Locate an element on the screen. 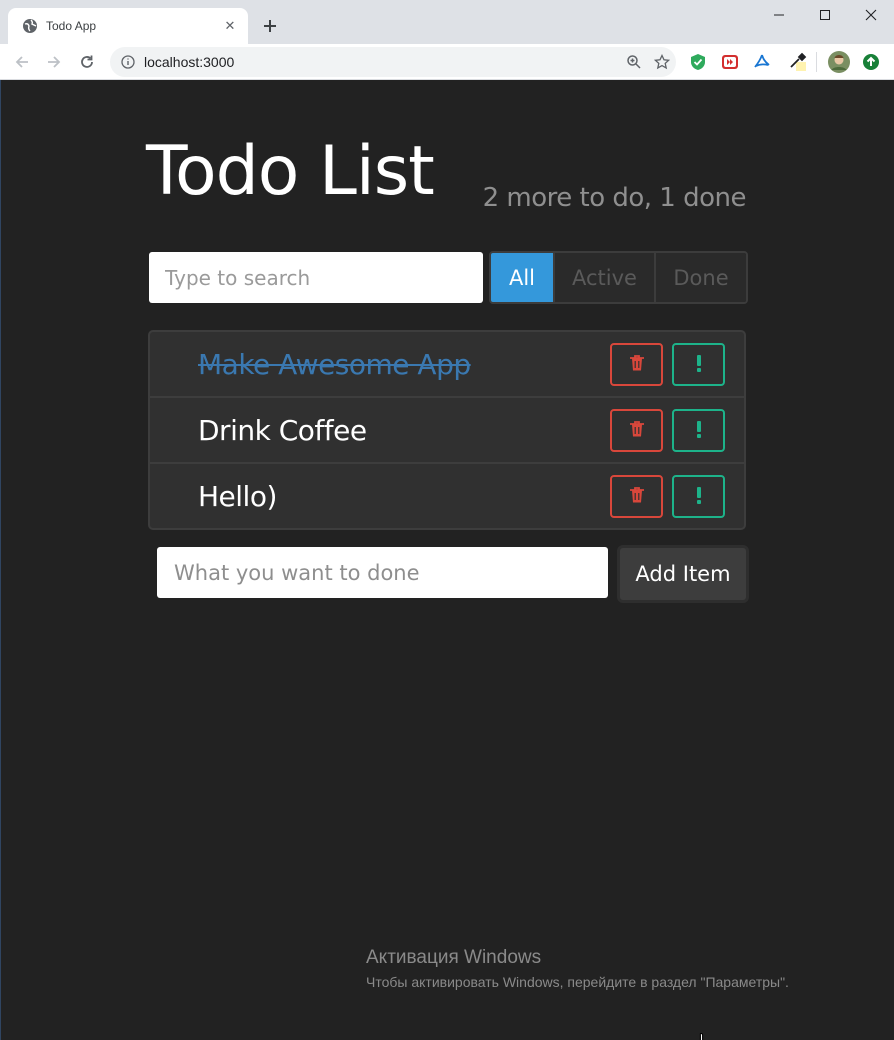 This screenshot has height=1040, width=894. info-icon is located at coordinates (128, 62).